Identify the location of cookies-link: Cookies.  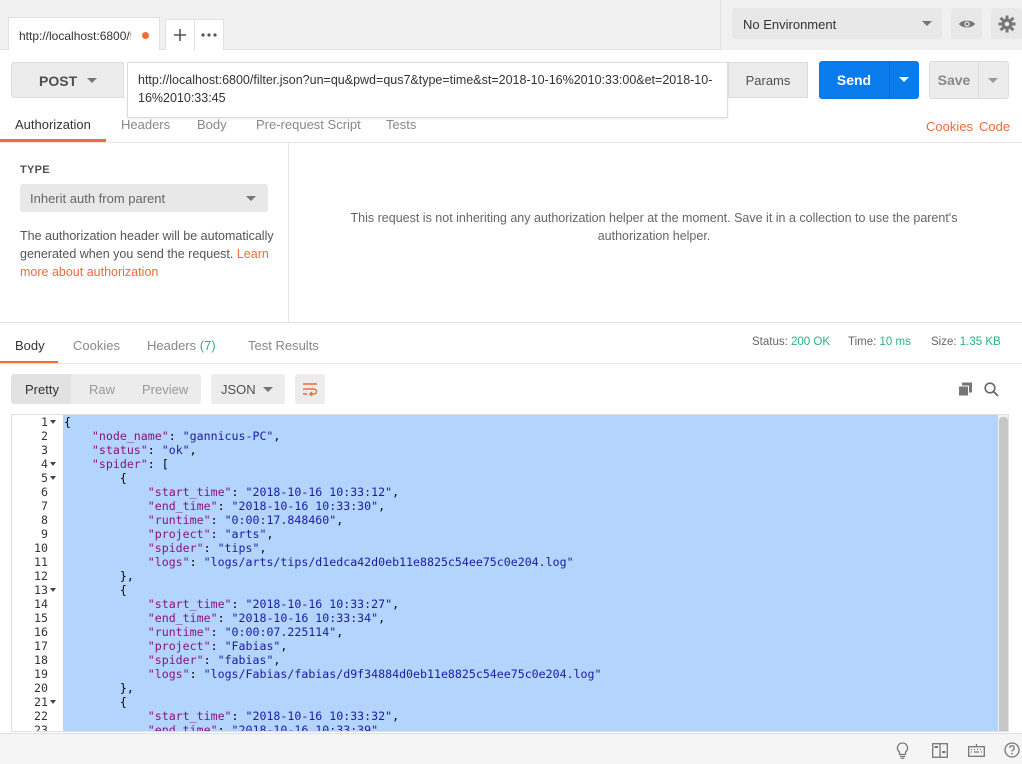
(949, 126).